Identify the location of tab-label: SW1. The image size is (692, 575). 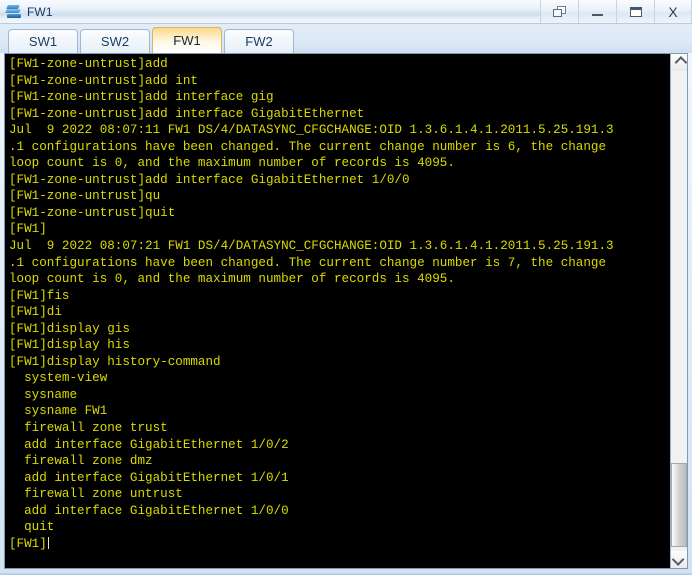
(43, 41).